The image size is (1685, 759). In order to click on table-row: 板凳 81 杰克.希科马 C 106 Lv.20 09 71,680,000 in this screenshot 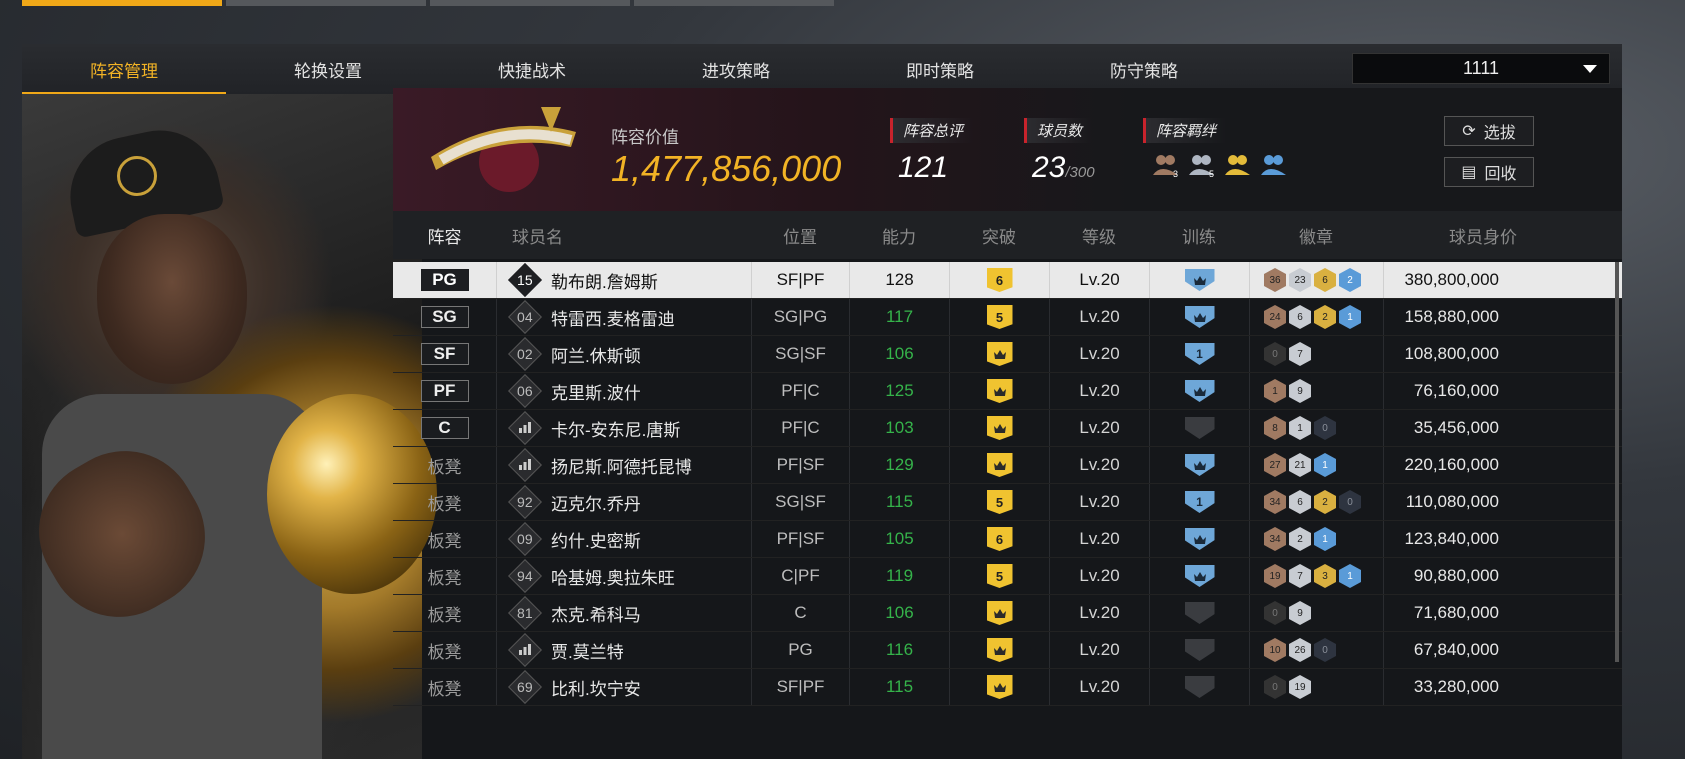, I will do `click(1007, 613)`.